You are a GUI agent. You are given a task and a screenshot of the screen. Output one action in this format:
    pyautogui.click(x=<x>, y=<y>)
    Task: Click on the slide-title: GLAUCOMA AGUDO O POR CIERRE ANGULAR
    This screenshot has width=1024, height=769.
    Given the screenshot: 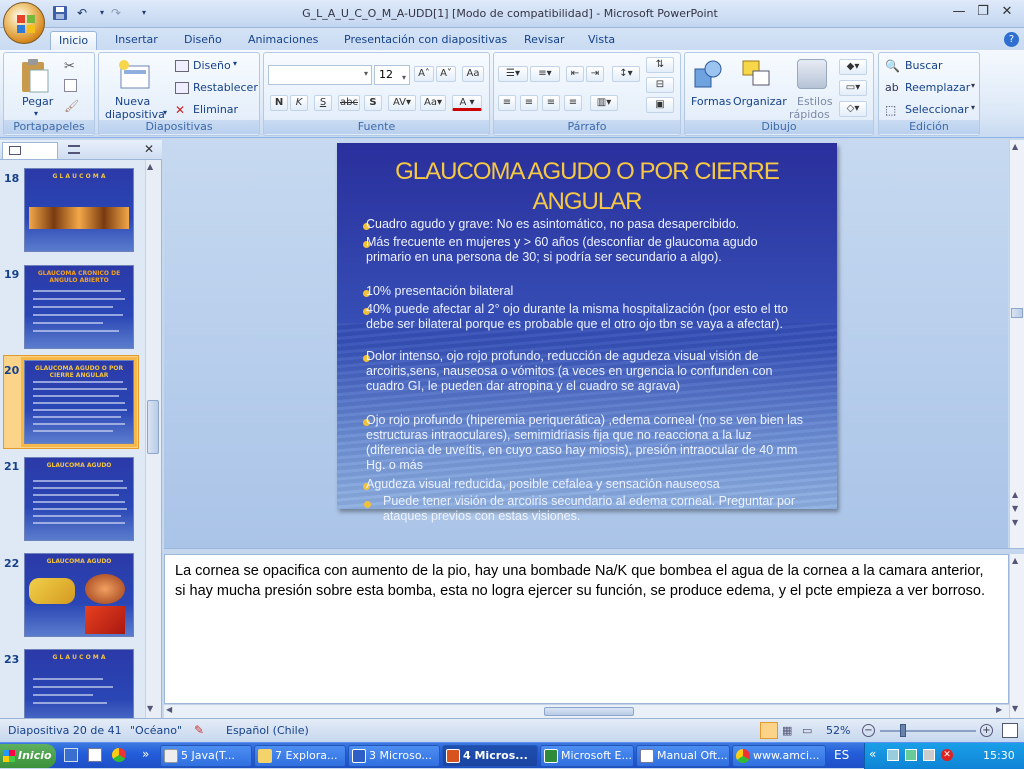 What is the action you would take?
    pyautogui.click(x=587, y=187)
    